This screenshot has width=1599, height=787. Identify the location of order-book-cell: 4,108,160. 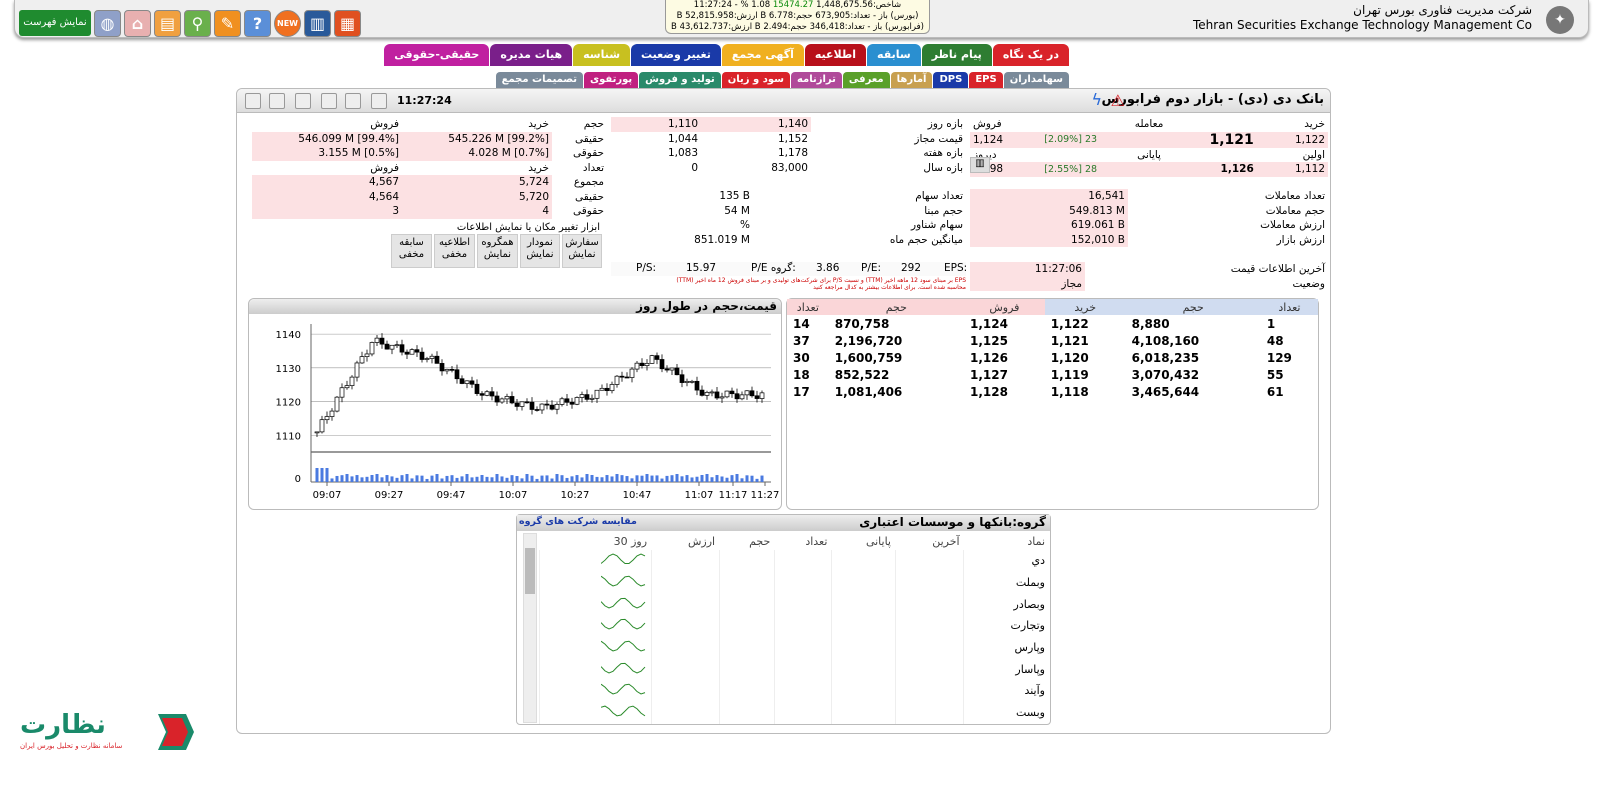
(1165, 340).